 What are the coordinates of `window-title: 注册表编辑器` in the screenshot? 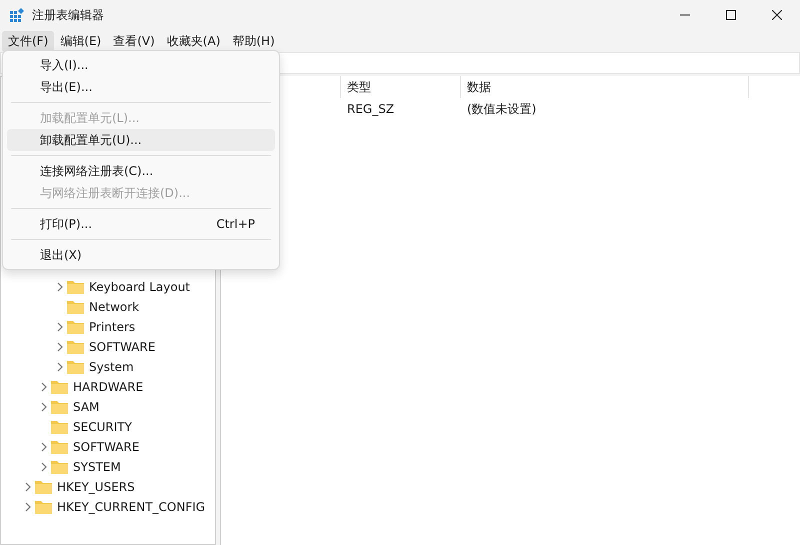 It's located at (68, 15).